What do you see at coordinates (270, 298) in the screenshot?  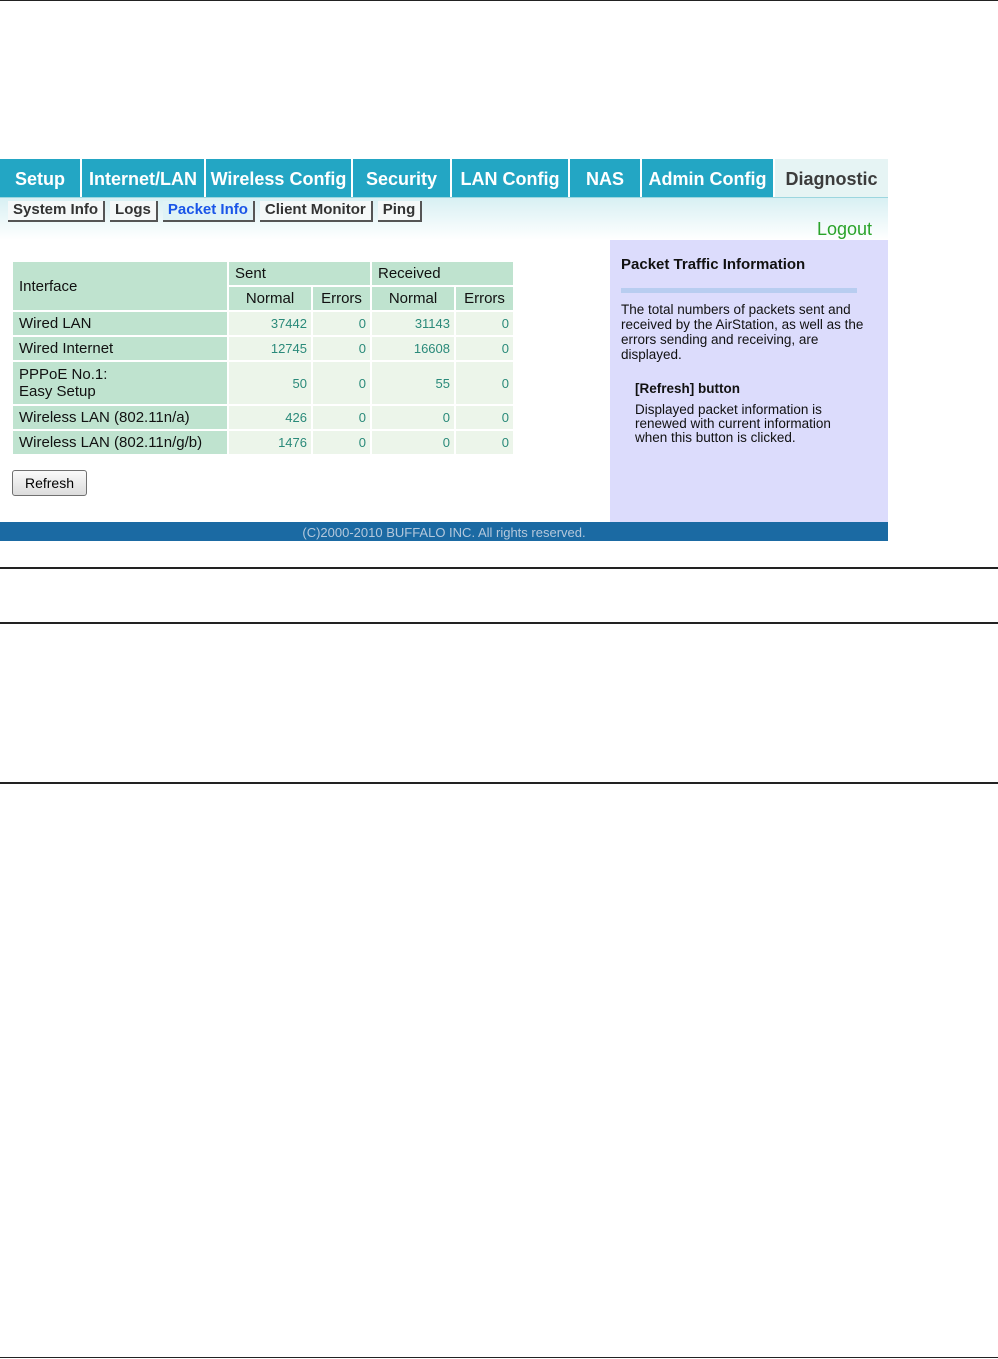 I see `col-header-sent-normal: Normal` at bounding box center [270, 298].